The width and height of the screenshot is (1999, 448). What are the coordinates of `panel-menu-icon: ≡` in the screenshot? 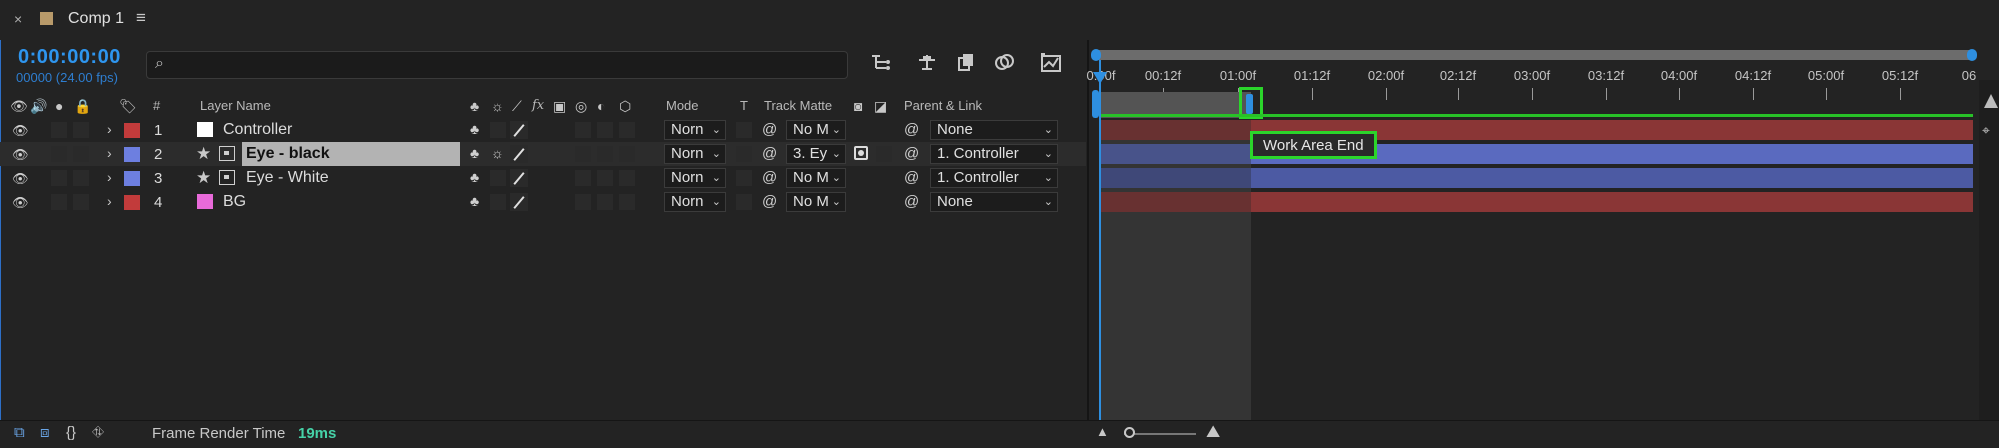 It's located at (141, 18).